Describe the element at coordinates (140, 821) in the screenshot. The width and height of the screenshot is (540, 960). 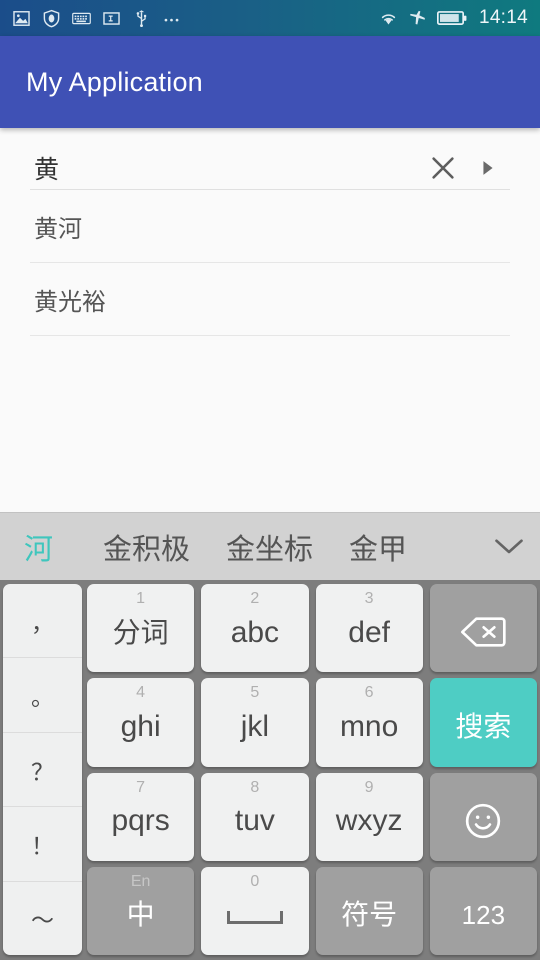
I see `key-main-label: pqrs` at that location.